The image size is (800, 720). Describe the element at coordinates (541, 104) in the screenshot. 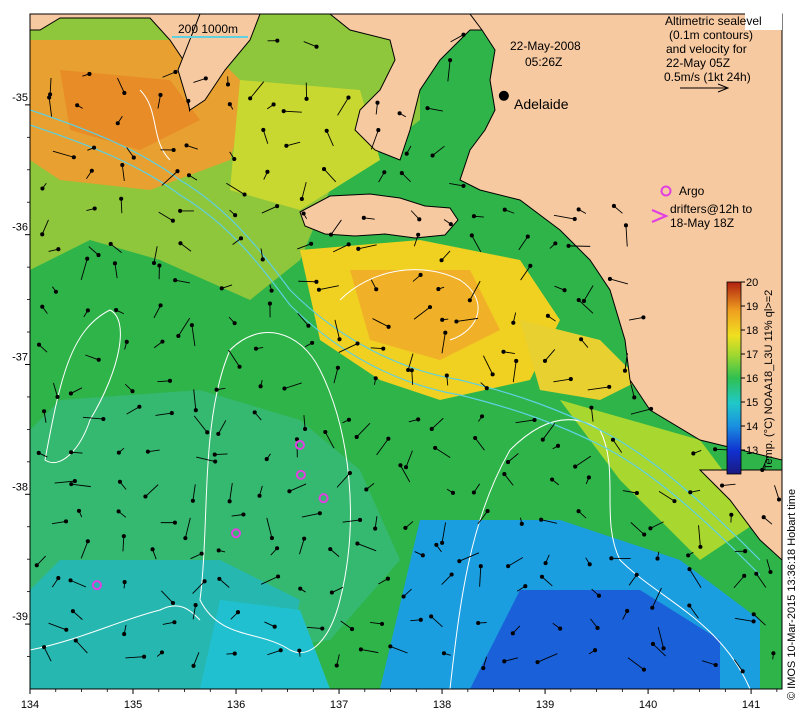

I see `city-label: Adelaide` at that location.